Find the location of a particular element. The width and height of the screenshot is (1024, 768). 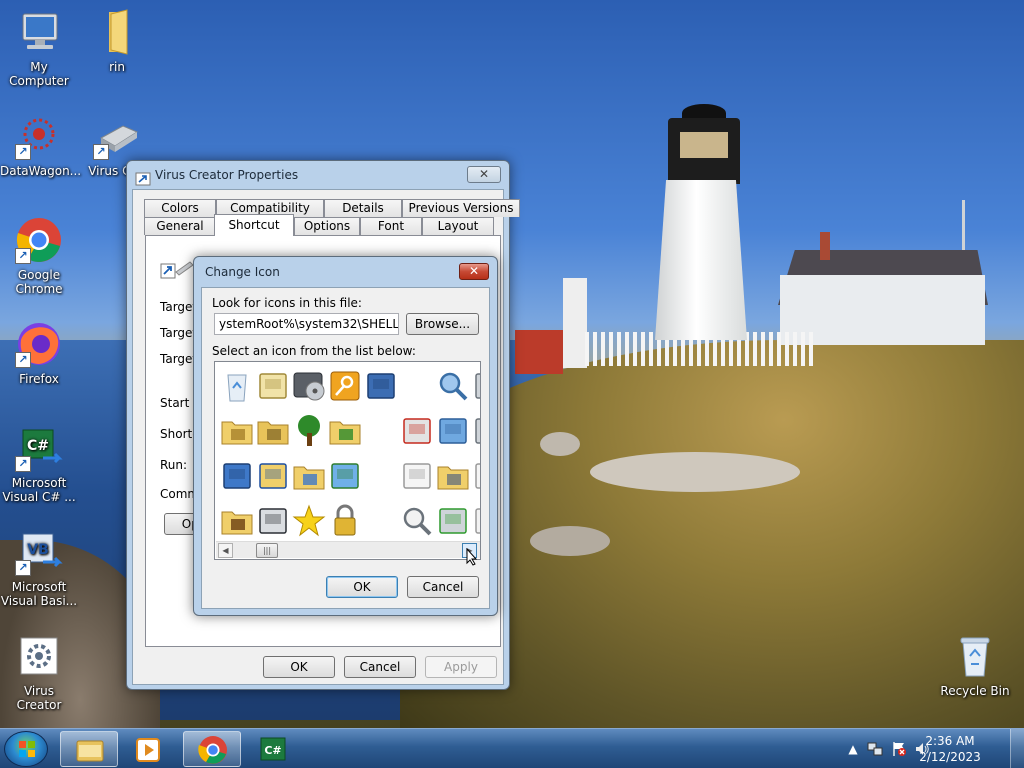

run-label: Run: is located at coordinates (174, 465).